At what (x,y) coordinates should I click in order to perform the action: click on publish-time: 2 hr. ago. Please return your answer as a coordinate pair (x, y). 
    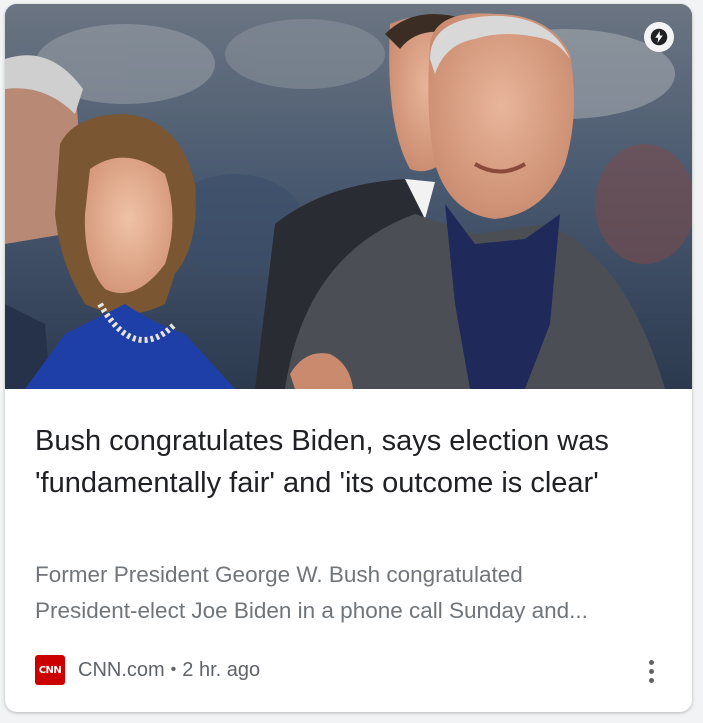
    Looking at the image, I should click on (221, 669).